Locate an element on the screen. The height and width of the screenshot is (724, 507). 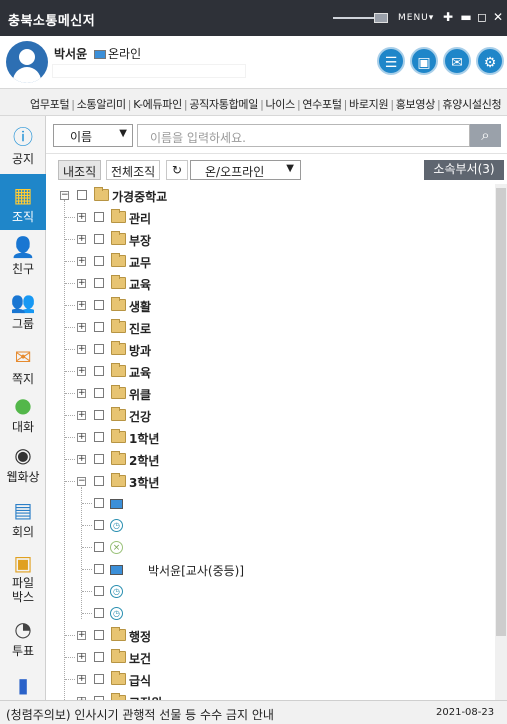
opacity-slider-knob is located at coordinates (381, 18).